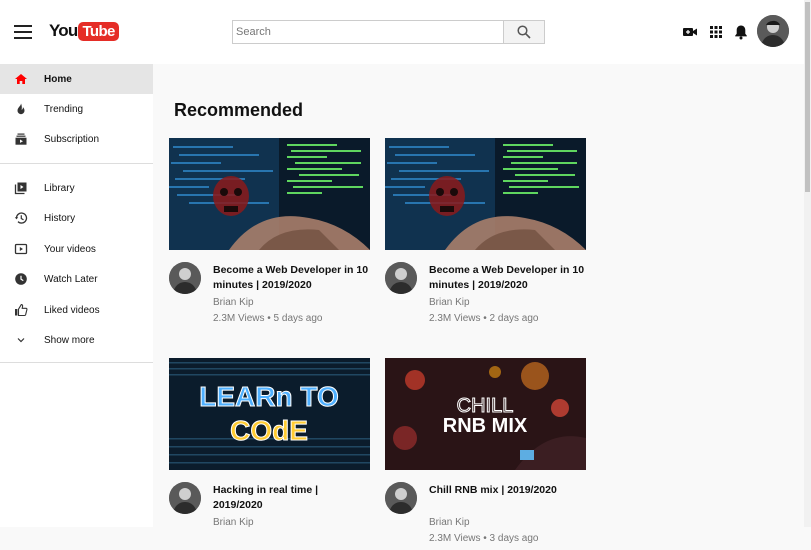  What do you see at coordinates (368, 32) in the screenshot?
I see `search-input` at bounding box center [368, 32].